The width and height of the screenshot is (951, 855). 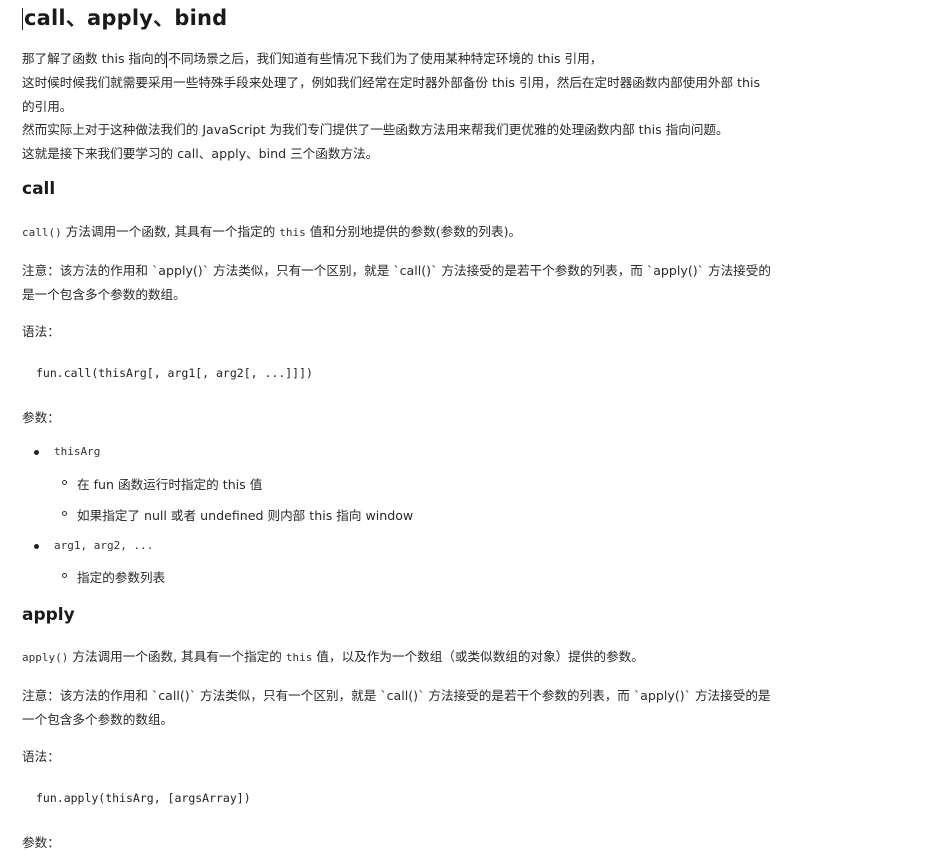 What do you see at coordinates (292, 232) in the screenshot?
I see `call-this-code: this` at bounding box center [292, 232].